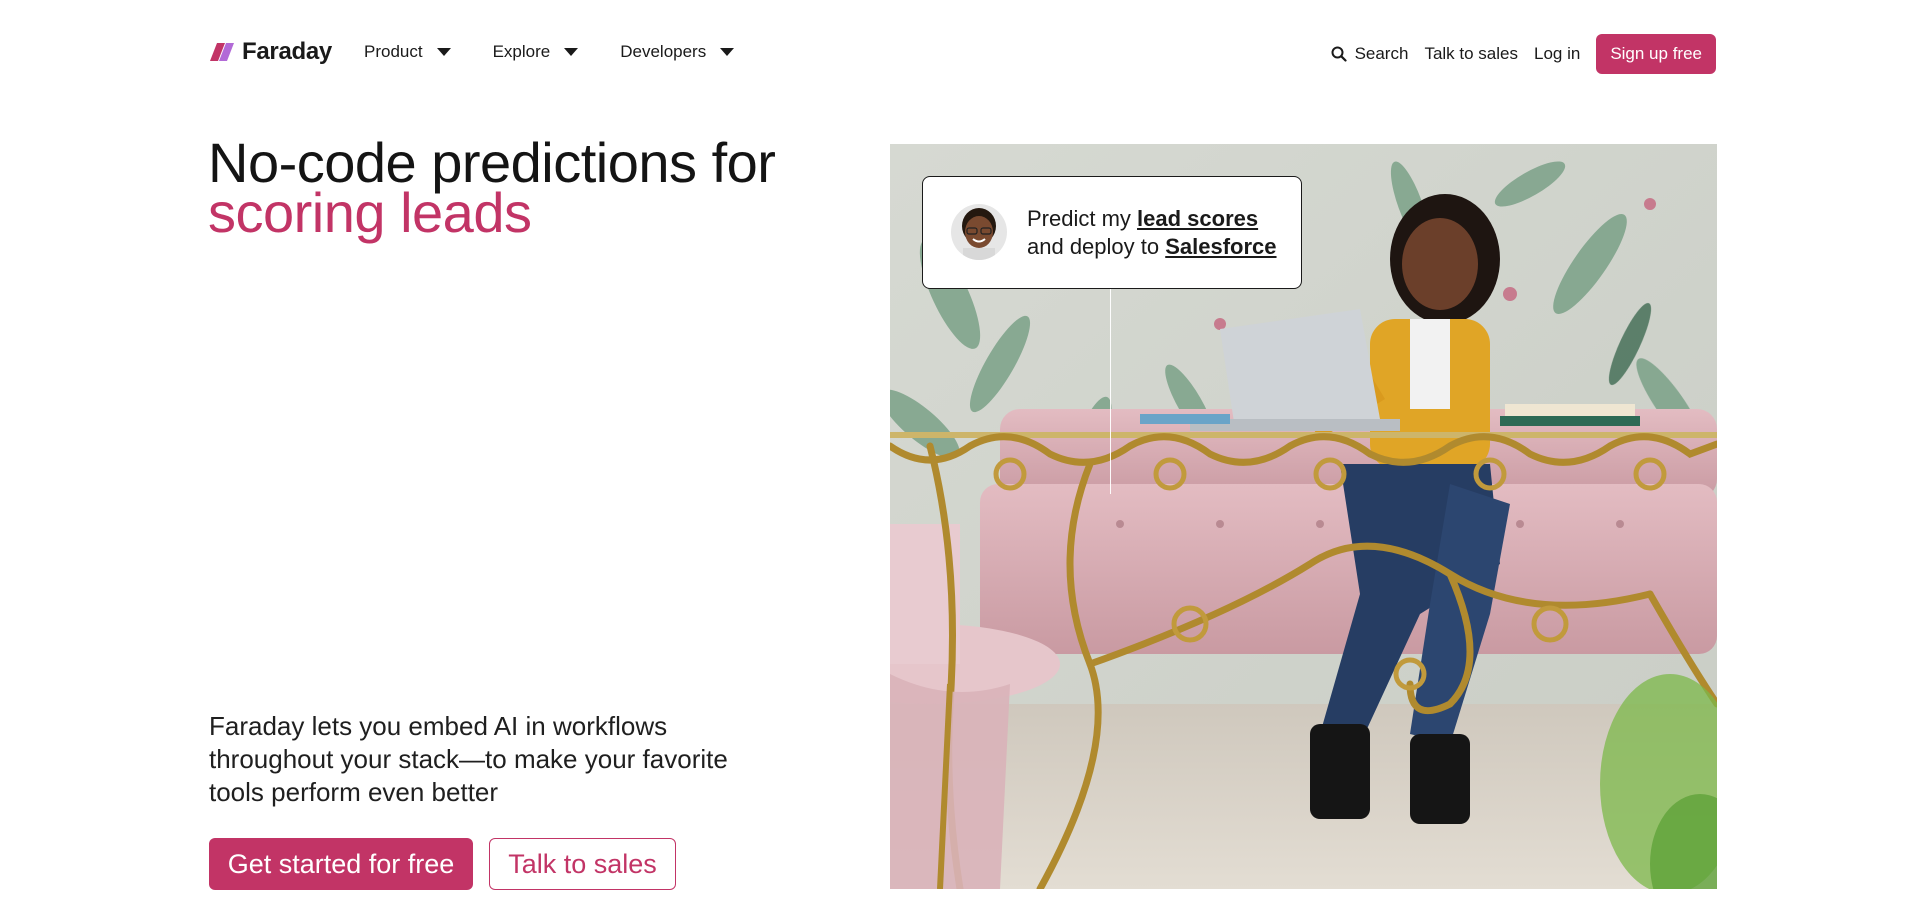  Describe the element at coordinates (1471, 54) in the screenshot. I see `talk-to-sales-link: Talk to sales` at that location.